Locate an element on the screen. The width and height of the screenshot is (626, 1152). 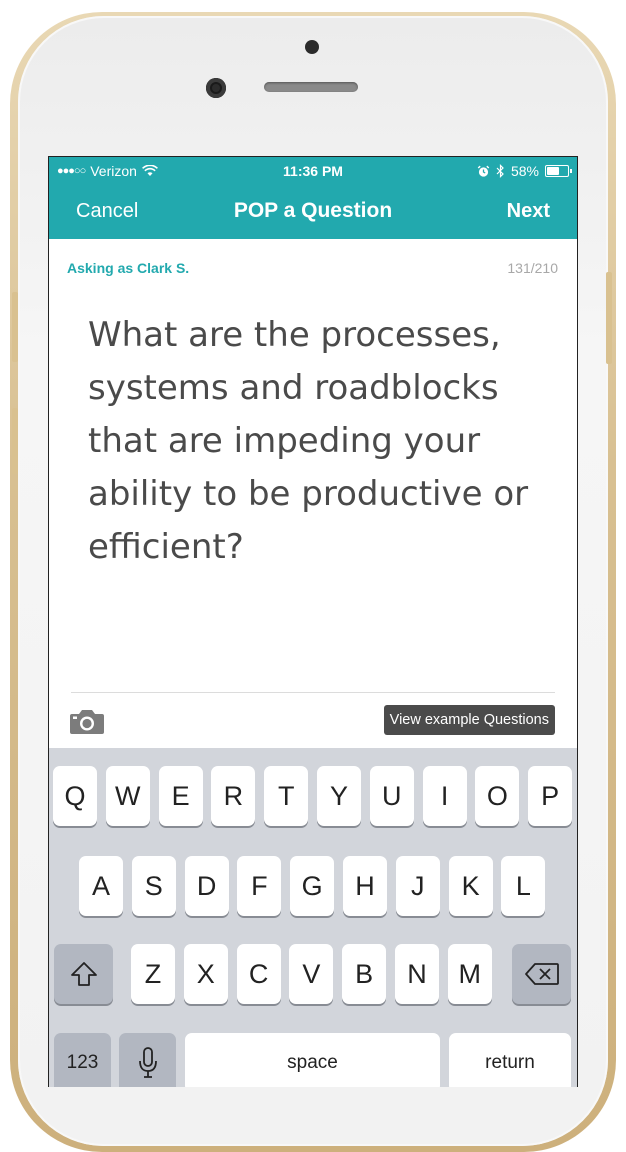
key-f: F is located at coordinates (259, 886).